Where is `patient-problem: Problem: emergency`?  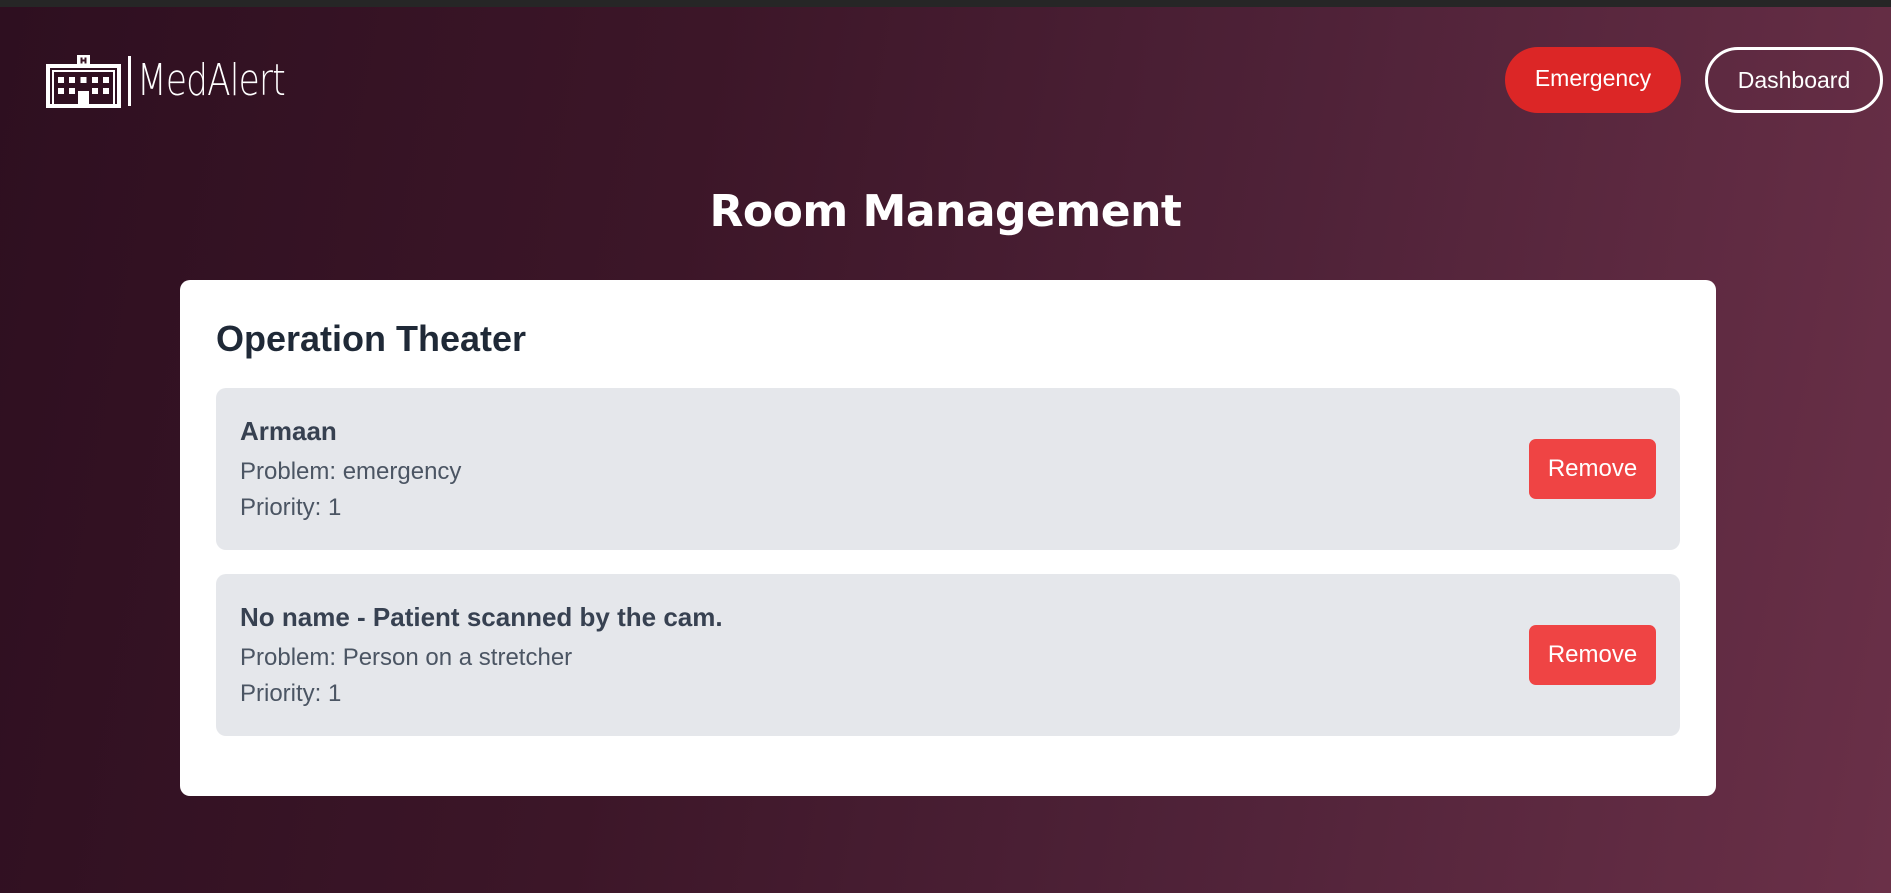 patient-problem: Problem: emergency is located at coordinates (351, 471).